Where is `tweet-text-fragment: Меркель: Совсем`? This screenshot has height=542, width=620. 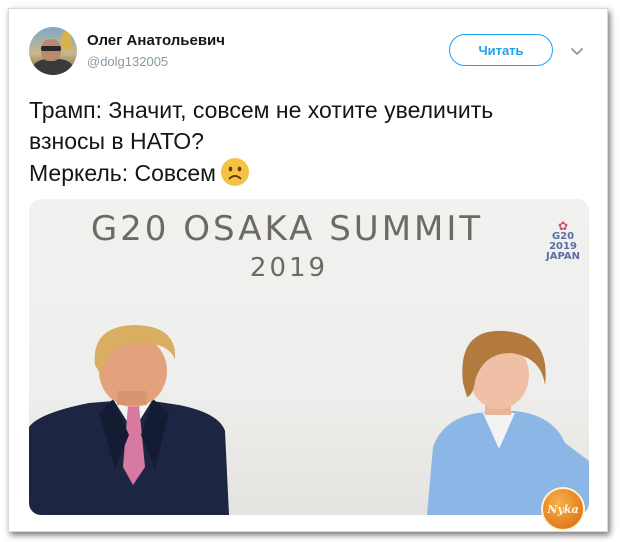 tweet-text-fragment: Меркель: Совсем is located at coordinates (122, 173).